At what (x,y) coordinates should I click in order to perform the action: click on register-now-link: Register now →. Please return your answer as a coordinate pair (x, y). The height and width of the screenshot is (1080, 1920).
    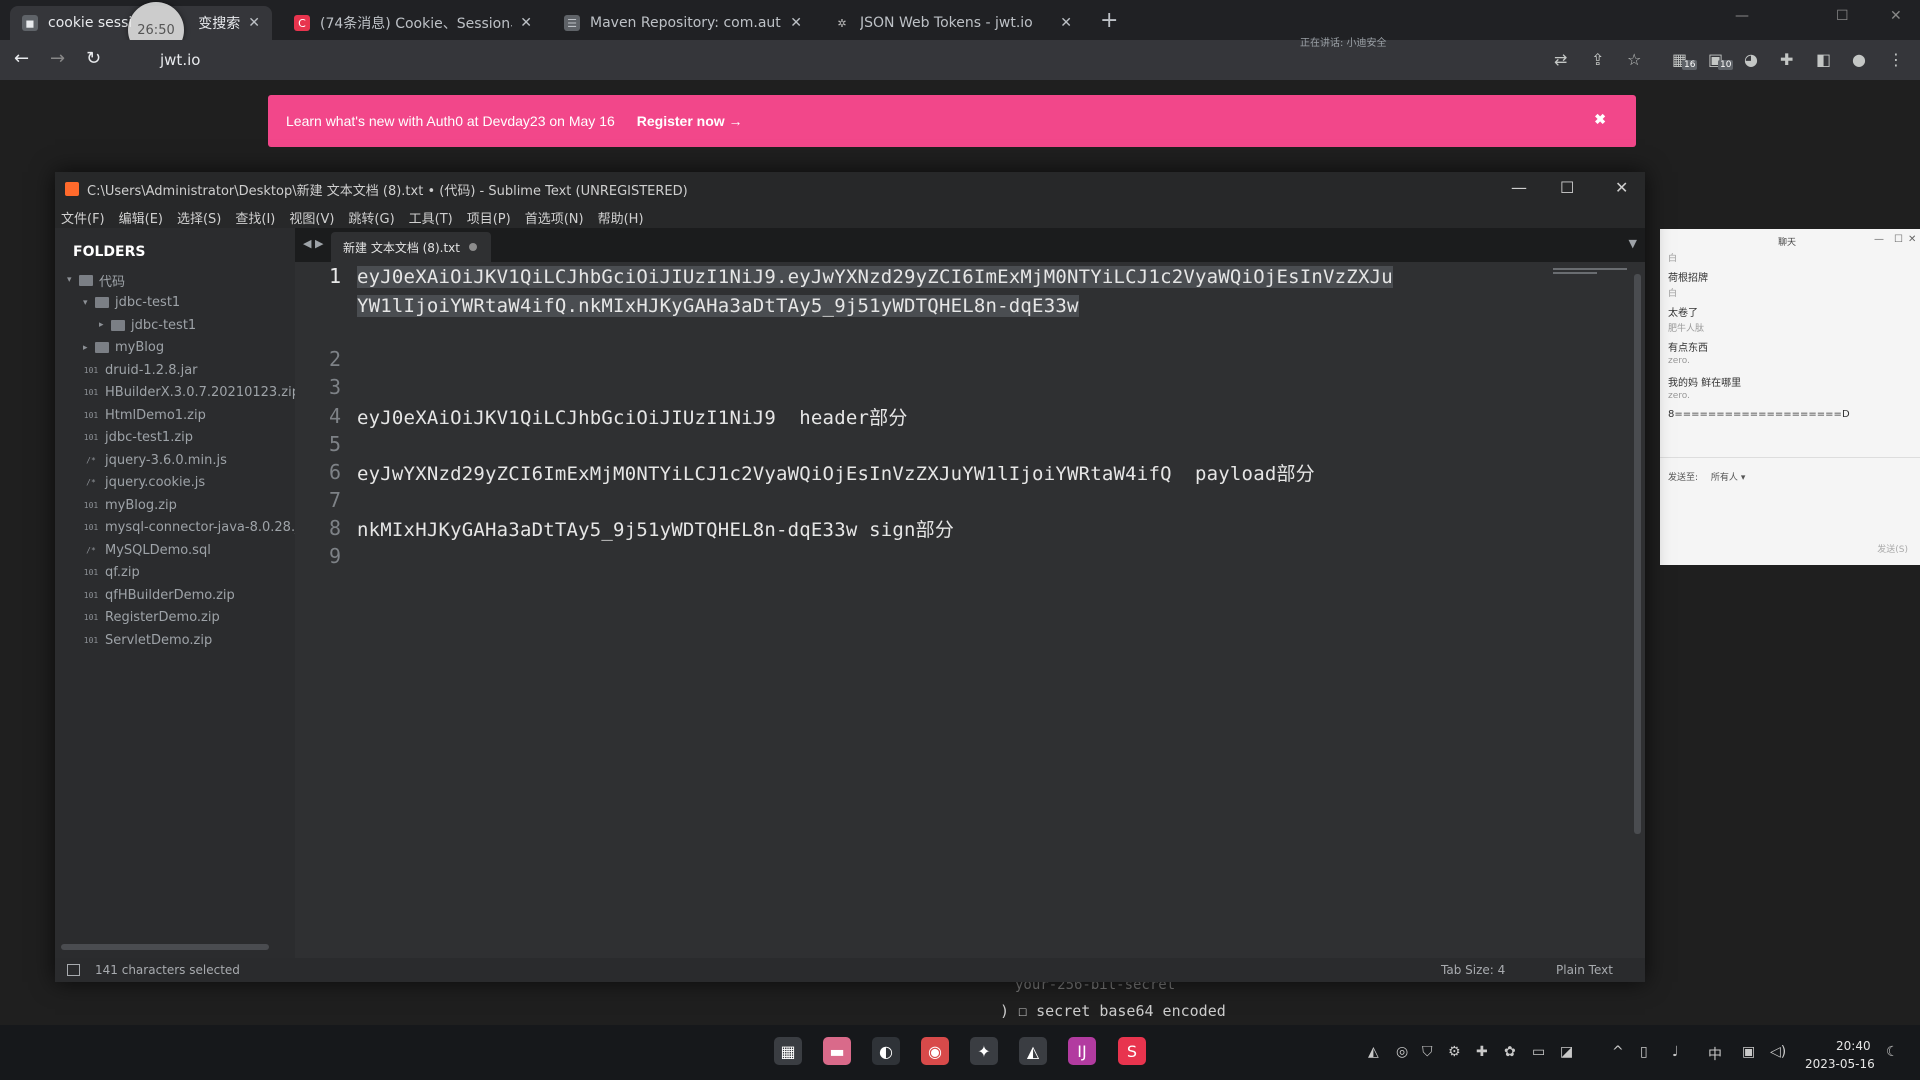
    Looking at the image, I should click on (690, 121).